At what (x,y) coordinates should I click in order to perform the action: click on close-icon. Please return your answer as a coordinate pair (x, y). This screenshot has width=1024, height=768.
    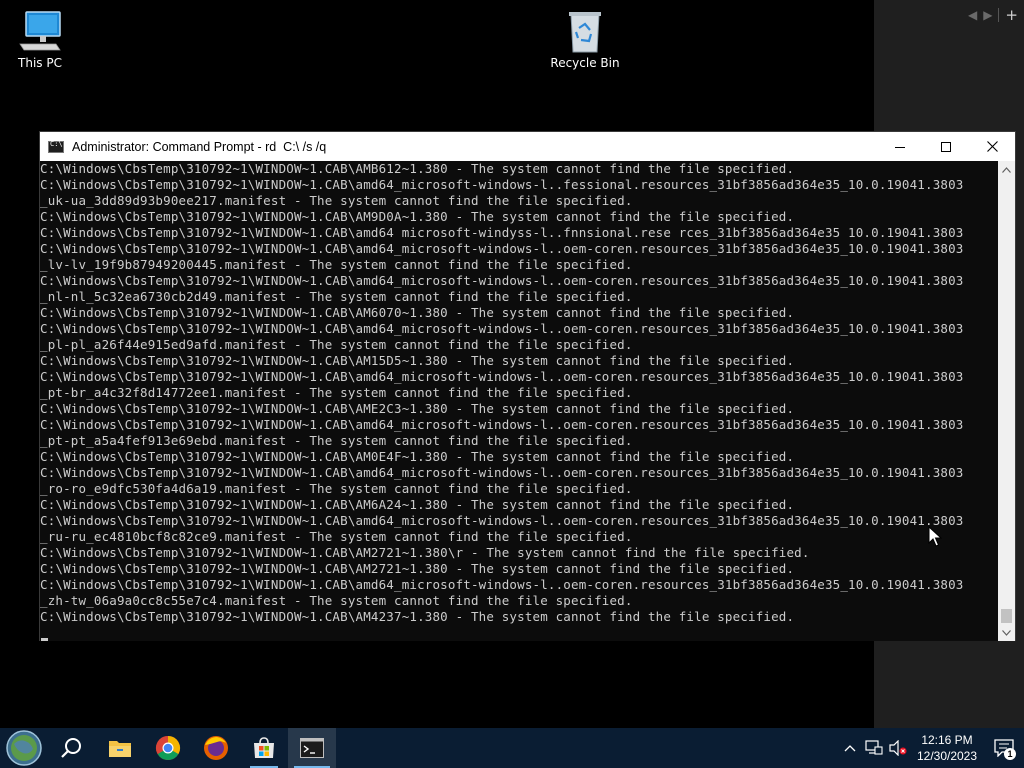
    Looking at the image, I should click on (992, 146).